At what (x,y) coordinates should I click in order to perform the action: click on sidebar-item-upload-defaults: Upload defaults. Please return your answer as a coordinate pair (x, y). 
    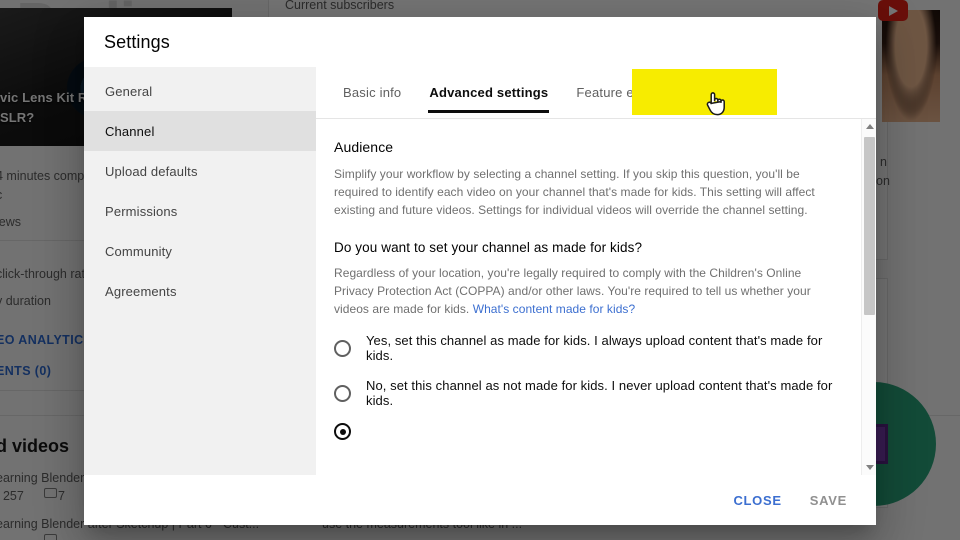
    Looking at the image, I should click on (200, 171).